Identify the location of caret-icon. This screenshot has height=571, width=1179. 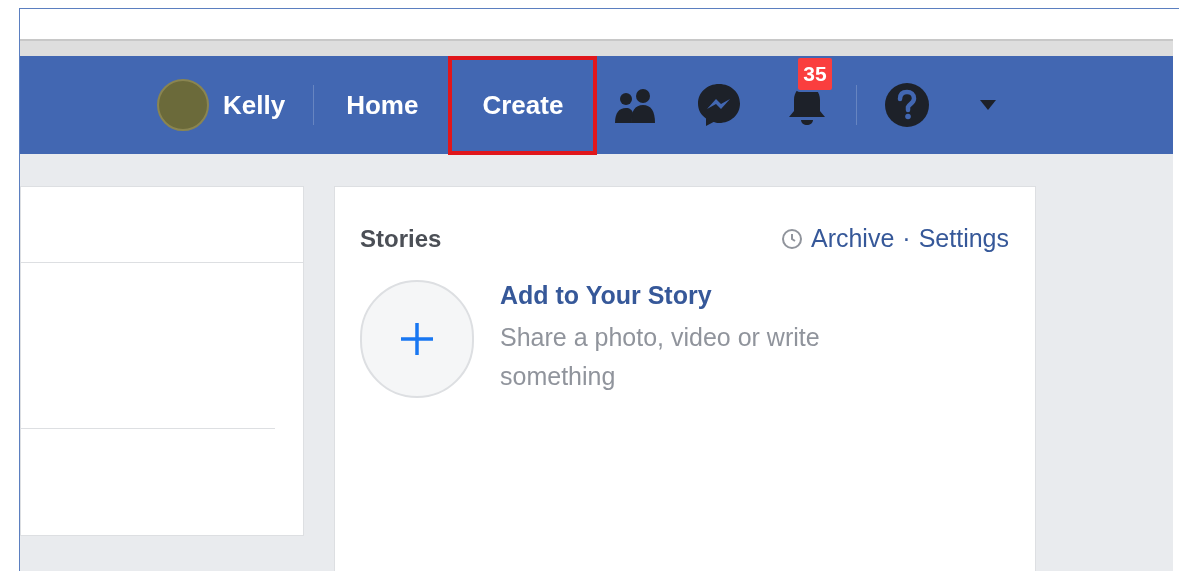
(988, 105).